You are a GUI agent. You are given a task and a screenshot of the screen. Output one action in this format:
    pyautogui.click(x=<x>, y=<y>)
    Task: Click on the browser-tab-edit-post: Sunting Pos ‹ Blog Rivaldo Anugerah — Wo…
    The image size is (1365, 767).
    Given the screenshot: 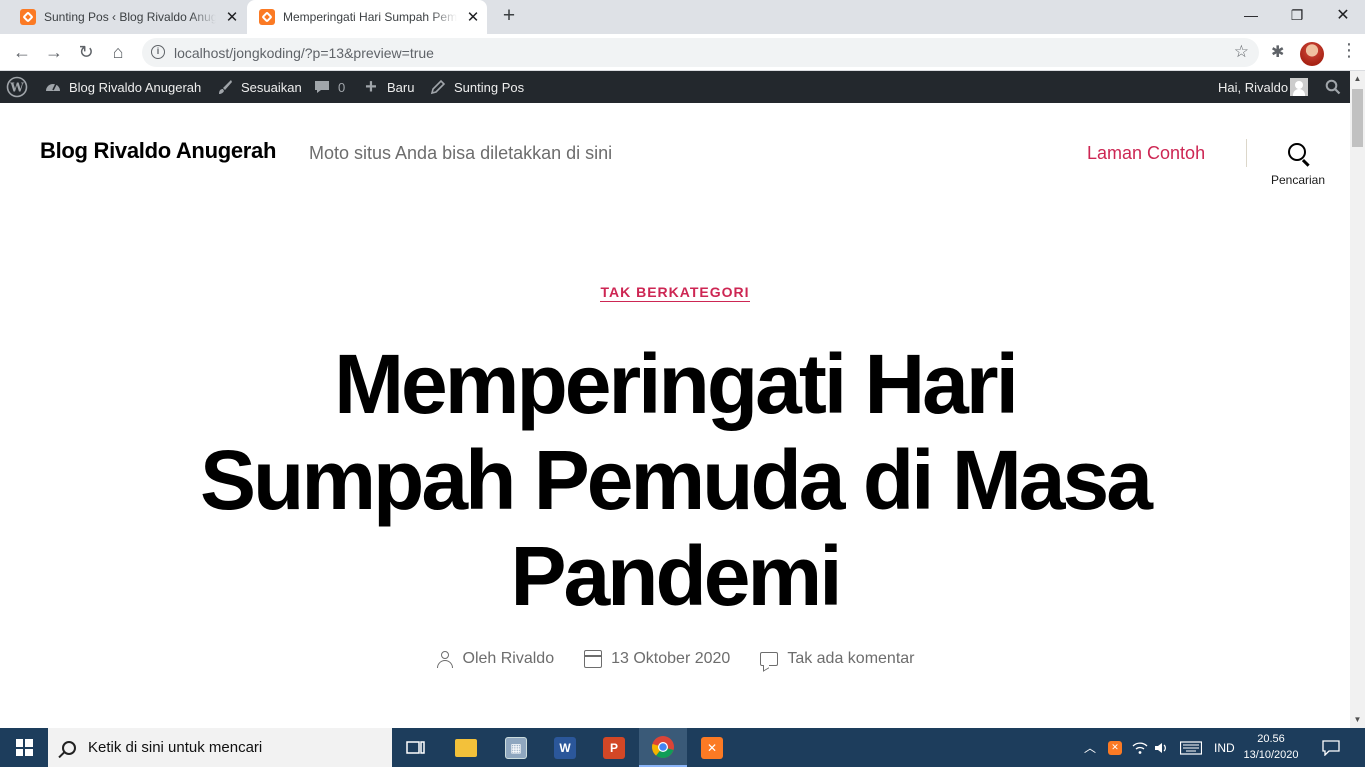 What is the action you would take?
    pyautogui.click(x=127, y=17)
    